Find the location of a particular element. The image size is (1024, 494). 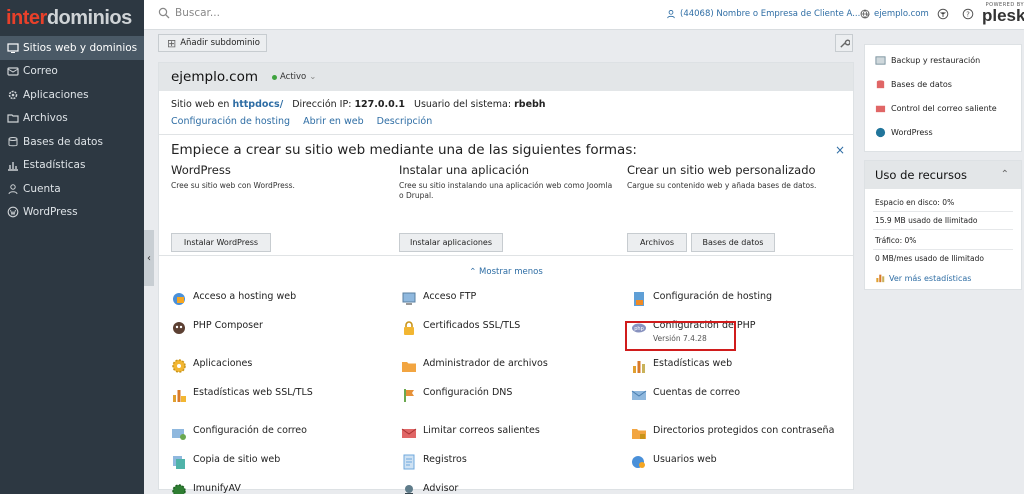

databases-link: Bases de datos is located at coordinates (913, 84).